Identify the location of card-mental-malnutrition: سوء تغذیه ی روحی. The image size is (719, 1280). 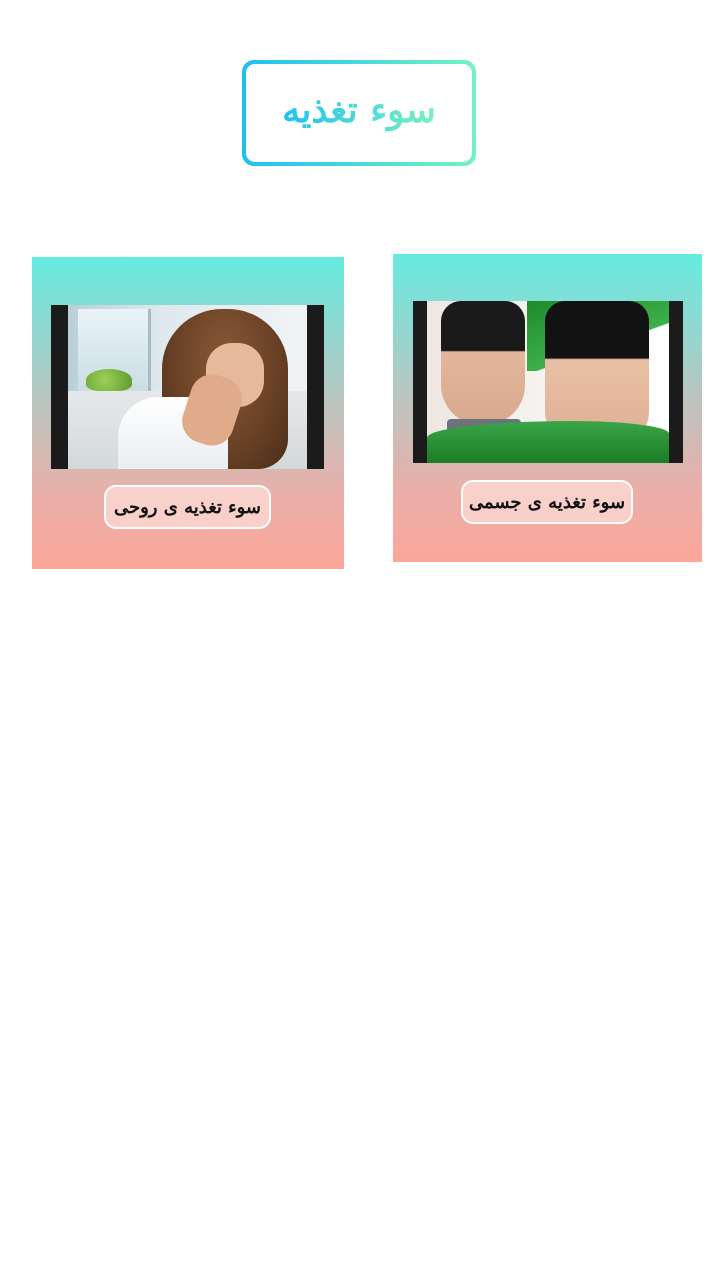
(188, 413).